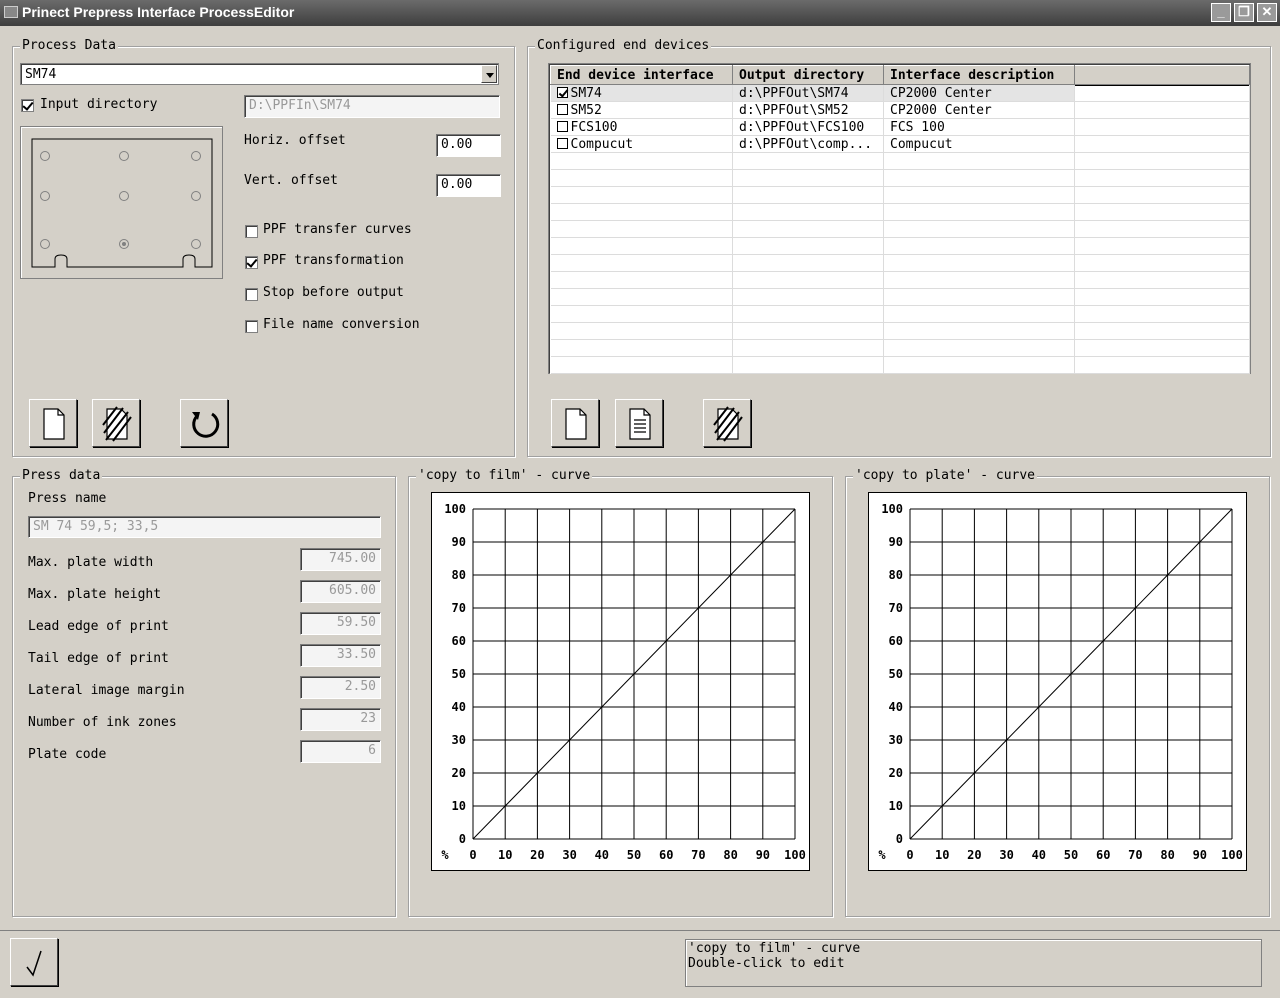 The height and width of the screenshot is (998, 1280). I want to click on table-cell: d:\PPFOut\SM52, so click(808, 110).